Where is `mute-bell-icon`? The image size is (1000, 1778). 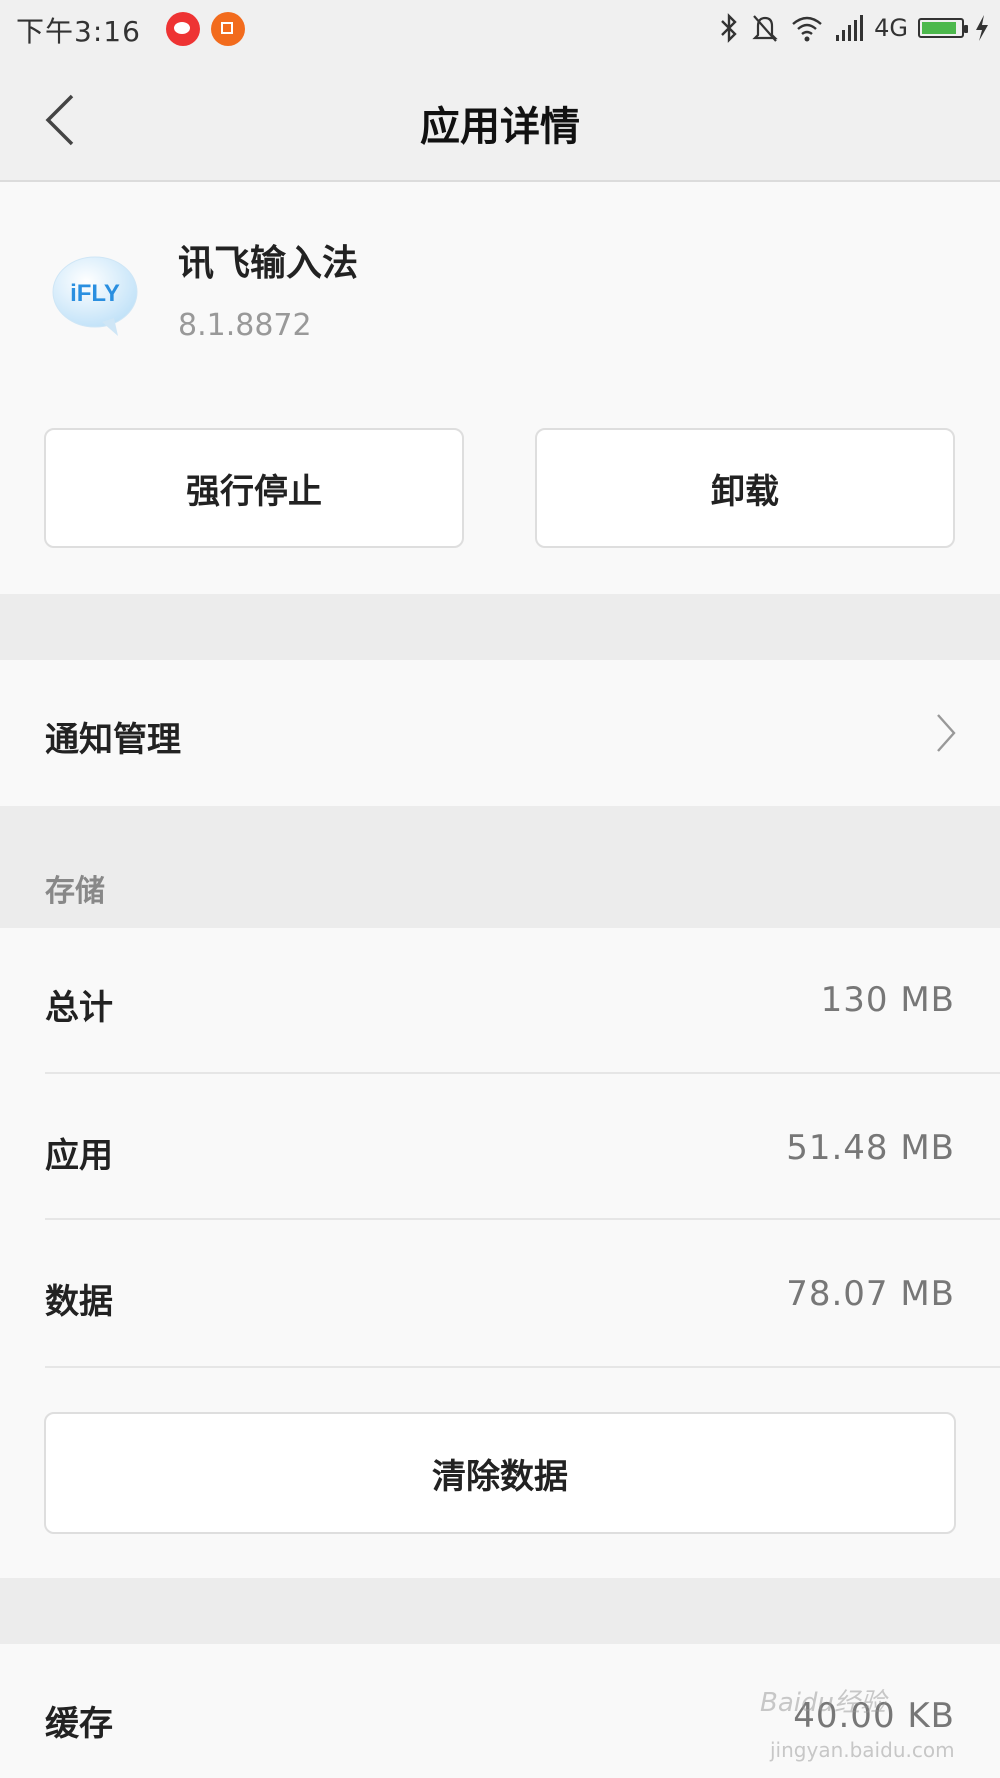
mute-bell-icon is located at coordinates (765, 28).